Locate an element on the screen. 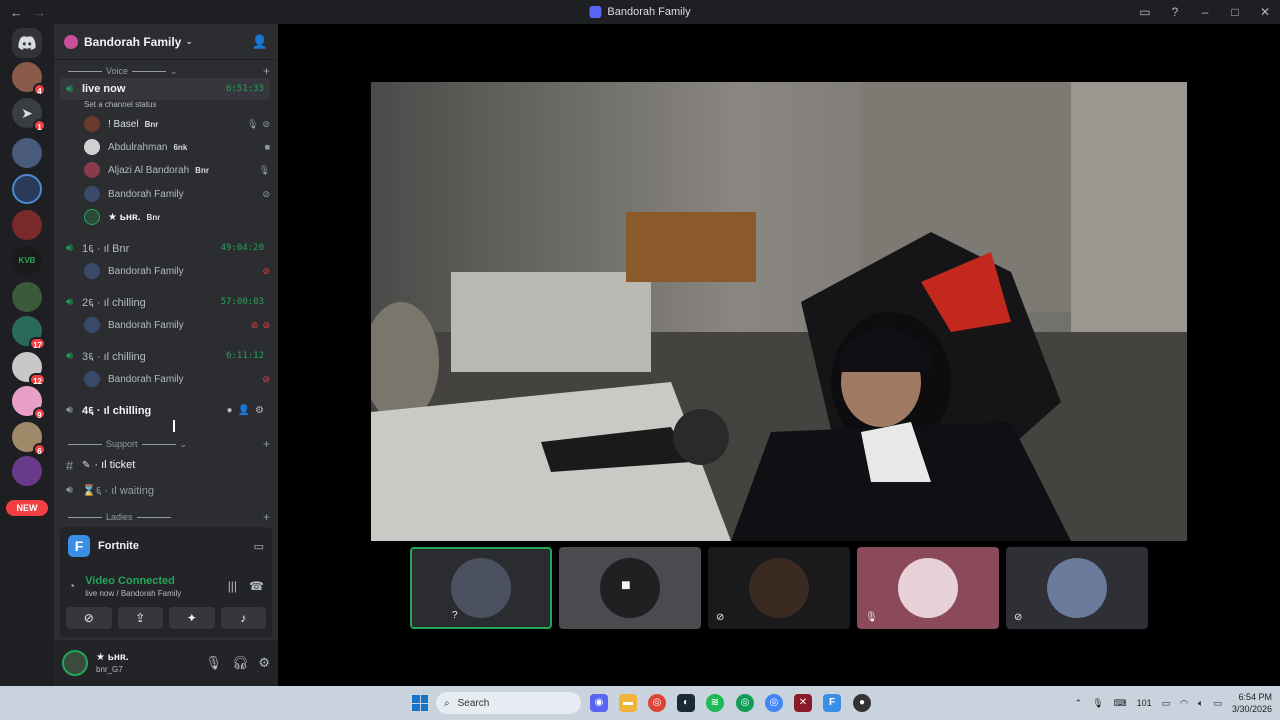 This screenshot has height=720, width=1280. screen-share-icon: ▭ is located at coordinates (259, 546).